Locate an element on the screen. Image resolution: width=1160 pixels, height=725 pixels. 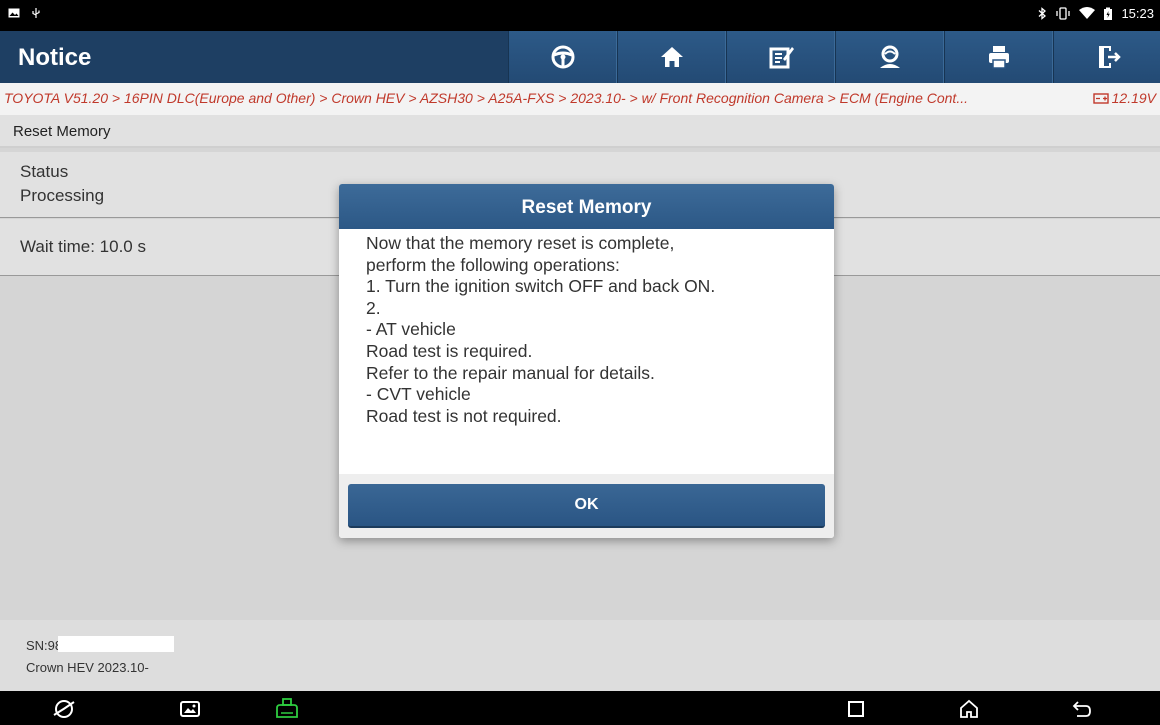
steering-wheel-icon is located at coordinates (562, 57).